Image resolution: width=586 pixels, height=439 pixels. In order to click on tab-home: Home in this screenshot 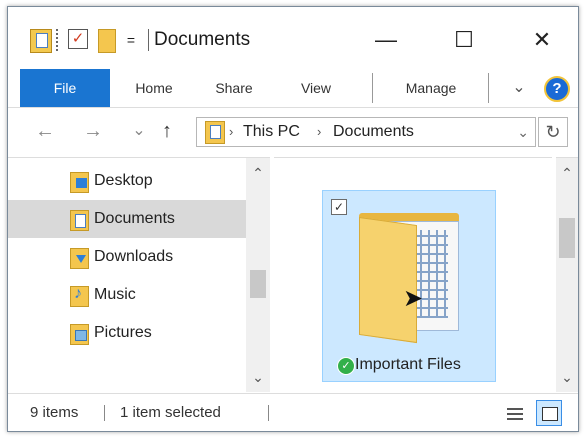, I will do `click(154, 88)`.